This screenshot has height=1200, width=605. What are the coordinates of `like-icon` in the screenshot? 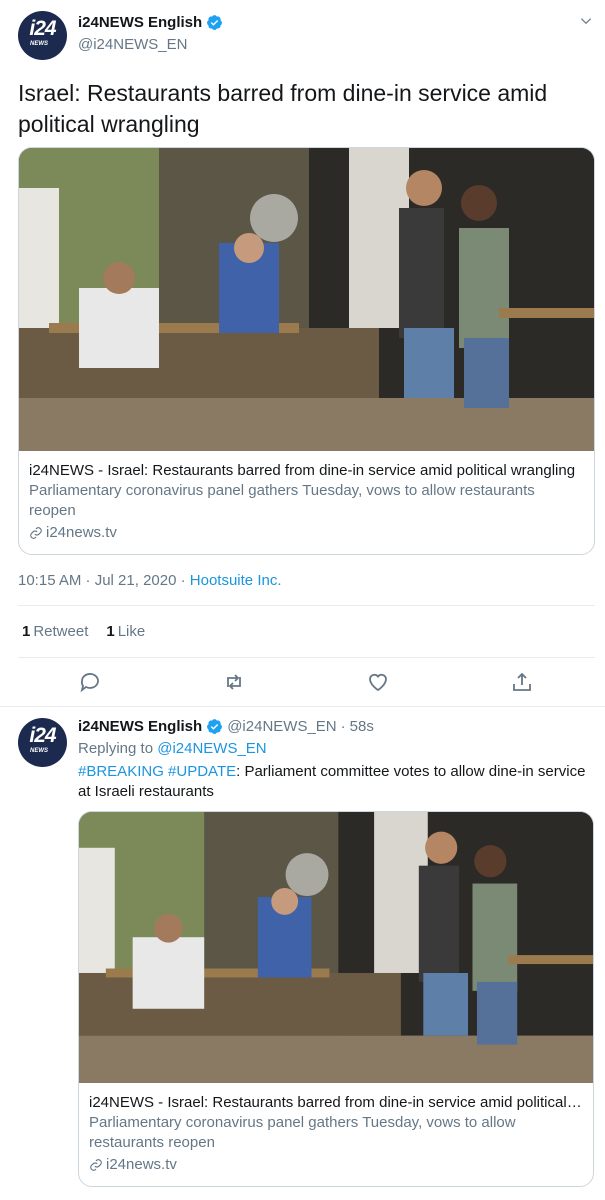 It's located at (378, 682).